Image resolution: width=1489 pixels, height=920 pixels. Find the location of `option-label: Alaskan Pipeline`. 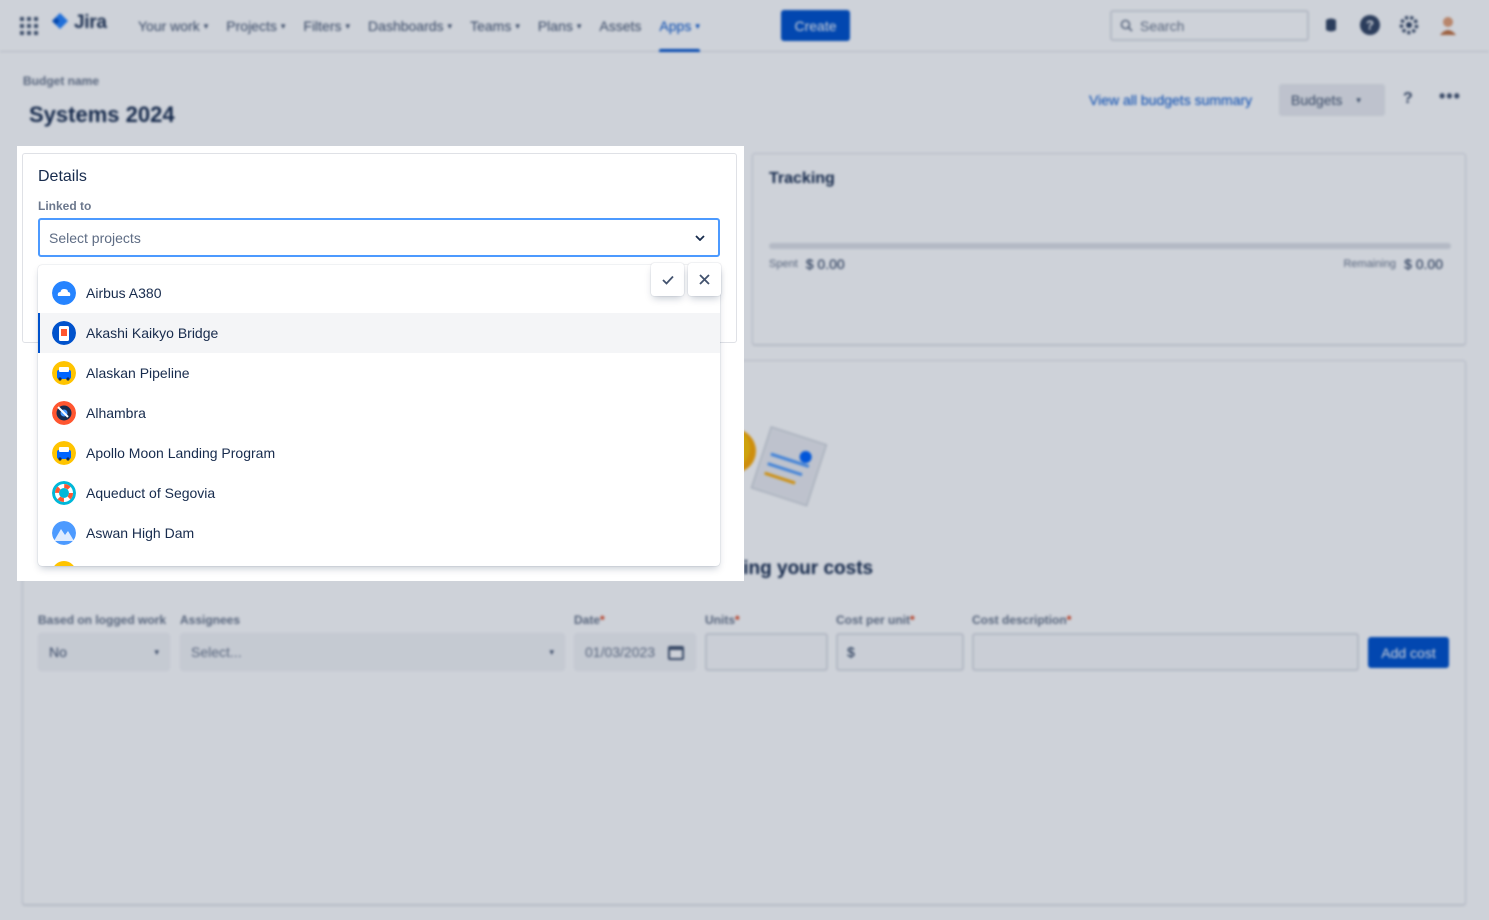

option-label: Alaskan Pipeline is located at coordinates (138, 373).